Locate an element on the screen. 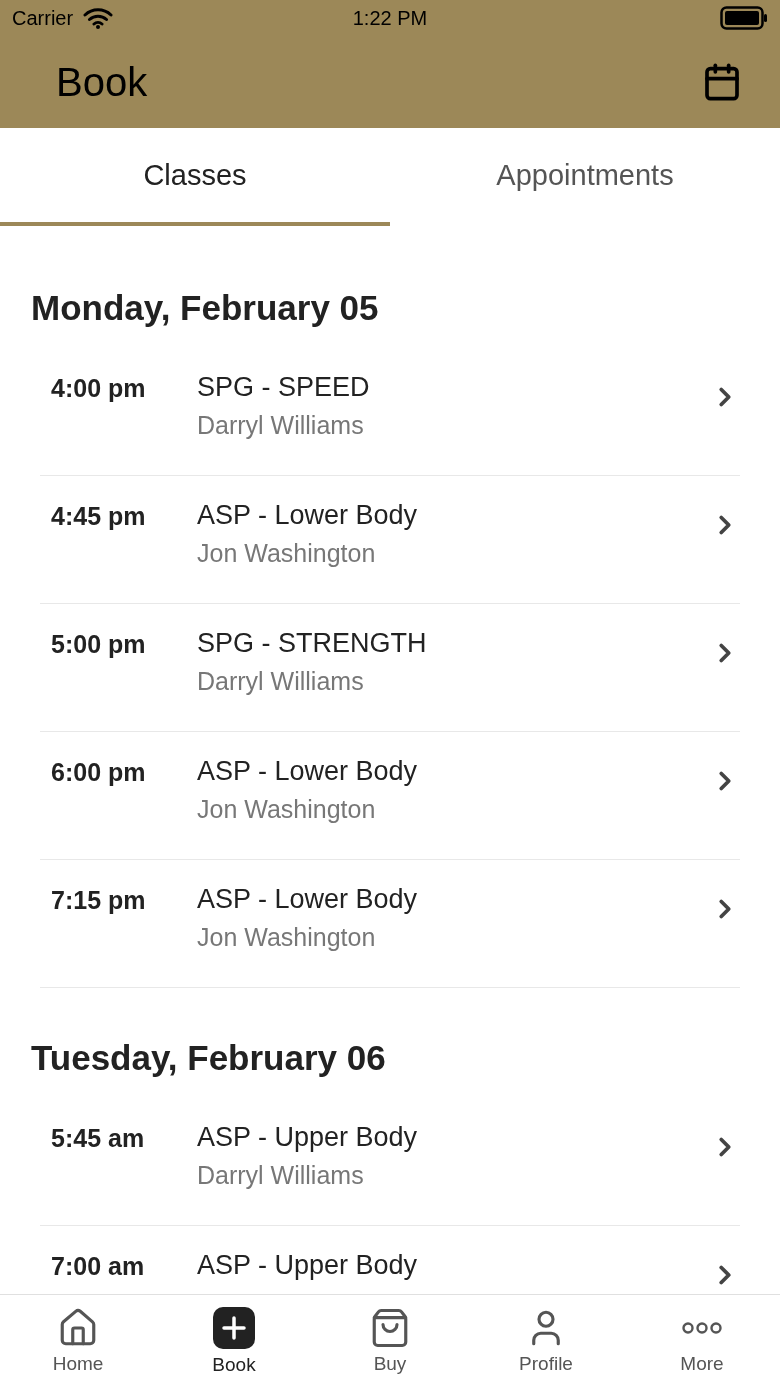 Image resolution: width=780 pixels, height=1387 pixels. calendar-icon is located at coordinates (722, 82).